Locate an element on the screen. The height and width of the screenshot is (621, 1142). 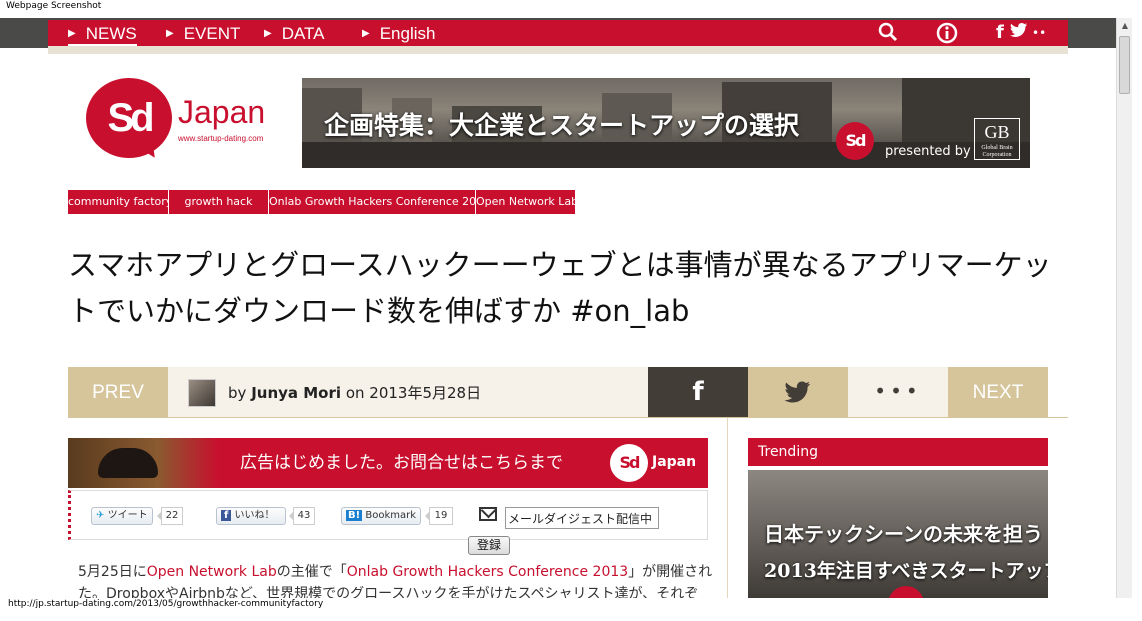
mail-icon is located at coordinates (488, 514).